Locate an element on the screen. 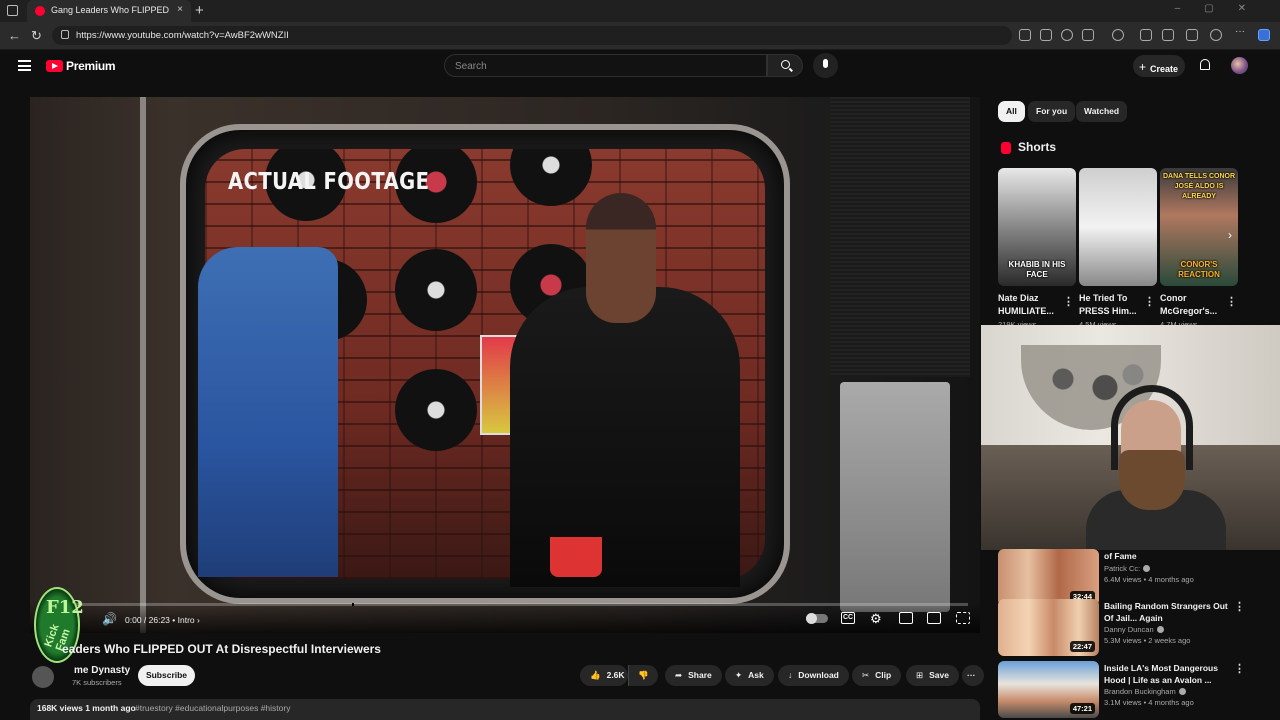  search-icon is located at coordinates (785, 64).